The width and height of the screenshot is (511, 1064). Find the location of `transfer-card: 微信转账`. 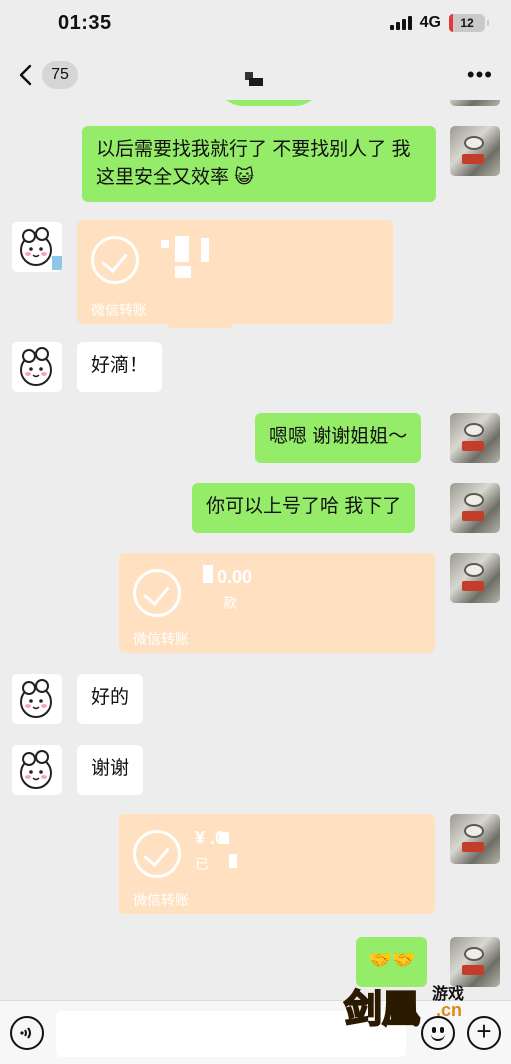

transfer-card: 微信转账 is located at coordinates (235, 272).